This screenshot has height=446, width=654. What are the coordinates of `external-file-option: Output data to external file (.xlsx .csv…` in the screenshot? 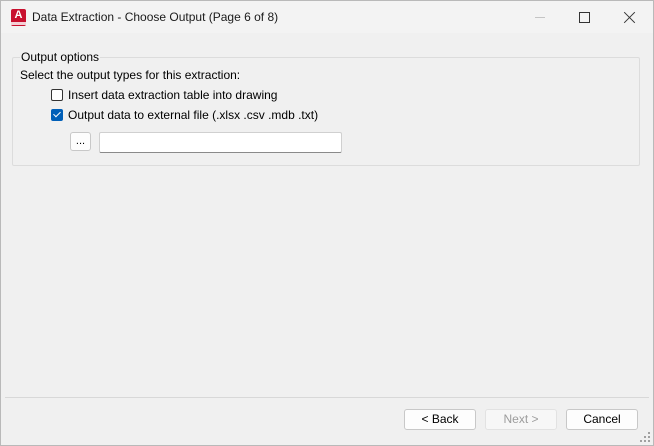 It's located at (184, 115).